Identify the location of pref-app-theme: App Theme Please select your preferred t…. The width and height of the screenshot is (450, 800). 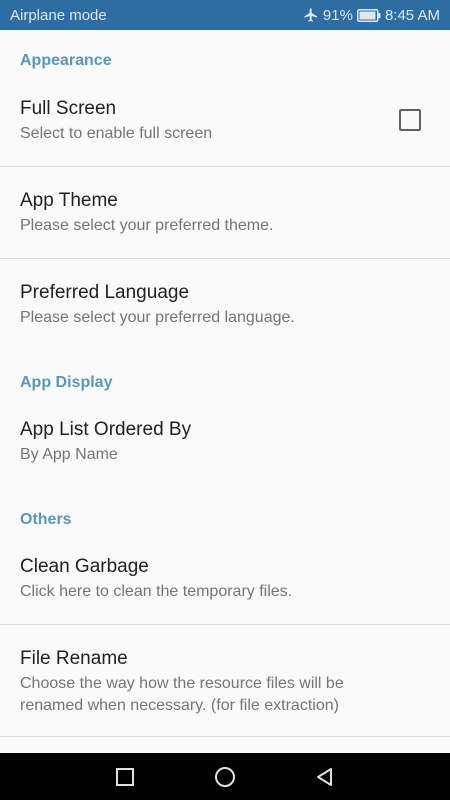
(225, 212).